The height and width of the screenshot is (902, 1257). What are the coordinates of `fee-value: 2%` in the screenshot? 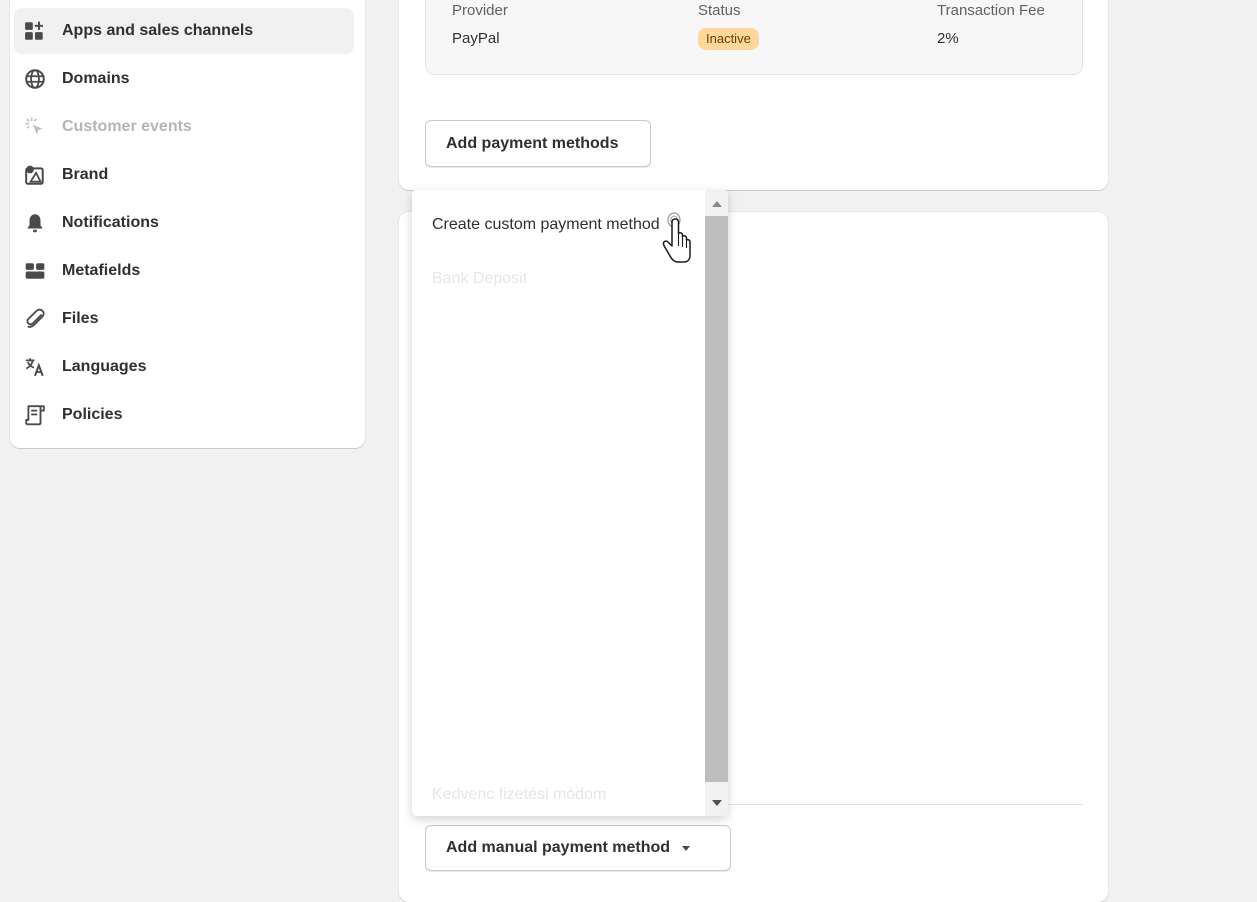 It's located at (948, 38).